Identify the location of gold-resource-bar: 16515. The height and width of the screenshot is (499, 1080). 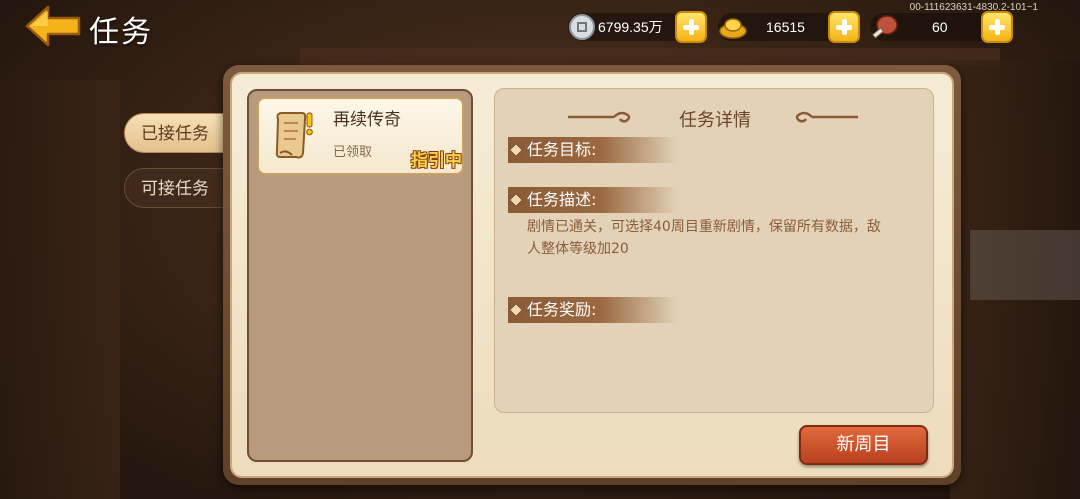
(778, 27).